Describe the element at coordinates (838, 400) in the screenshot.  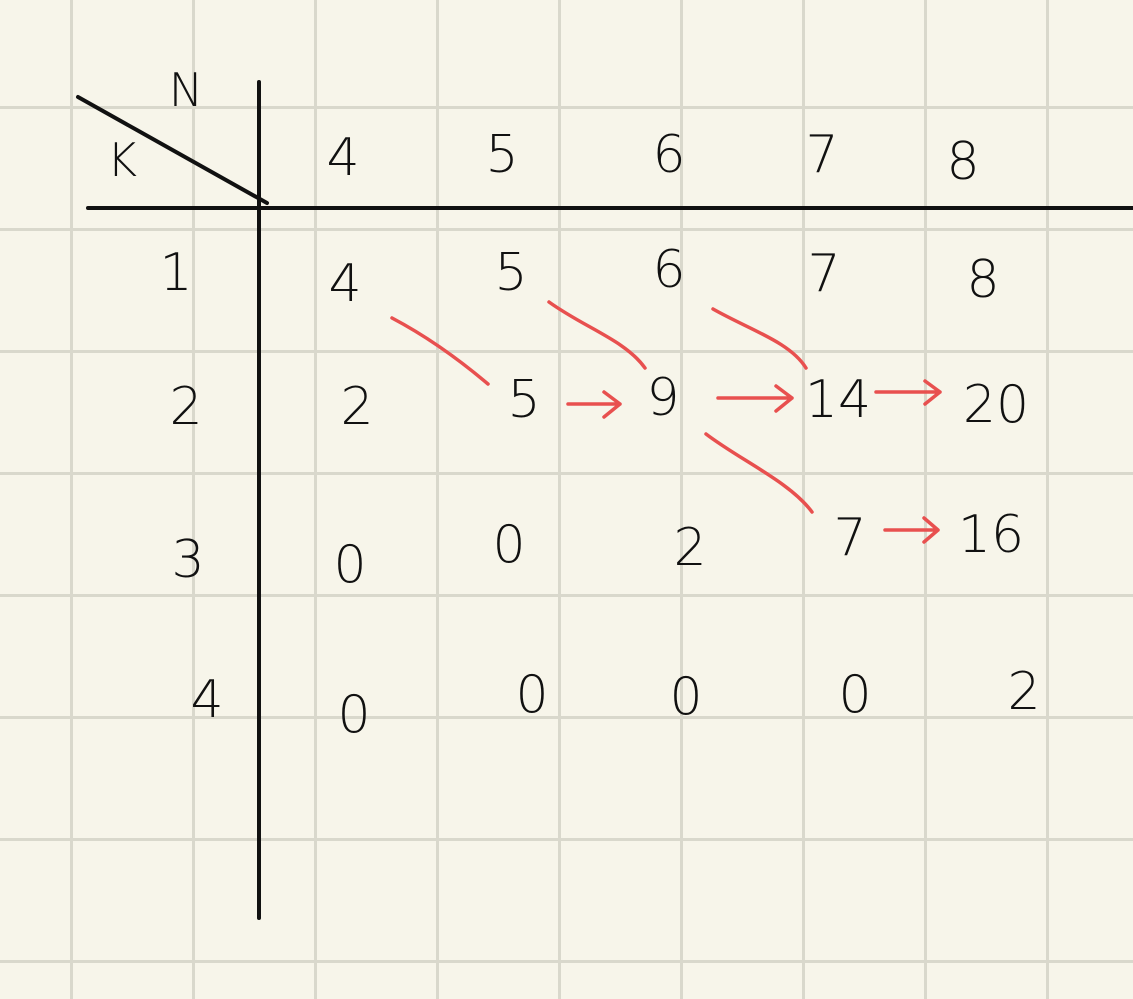
I see `table-cell: 14` at that location.